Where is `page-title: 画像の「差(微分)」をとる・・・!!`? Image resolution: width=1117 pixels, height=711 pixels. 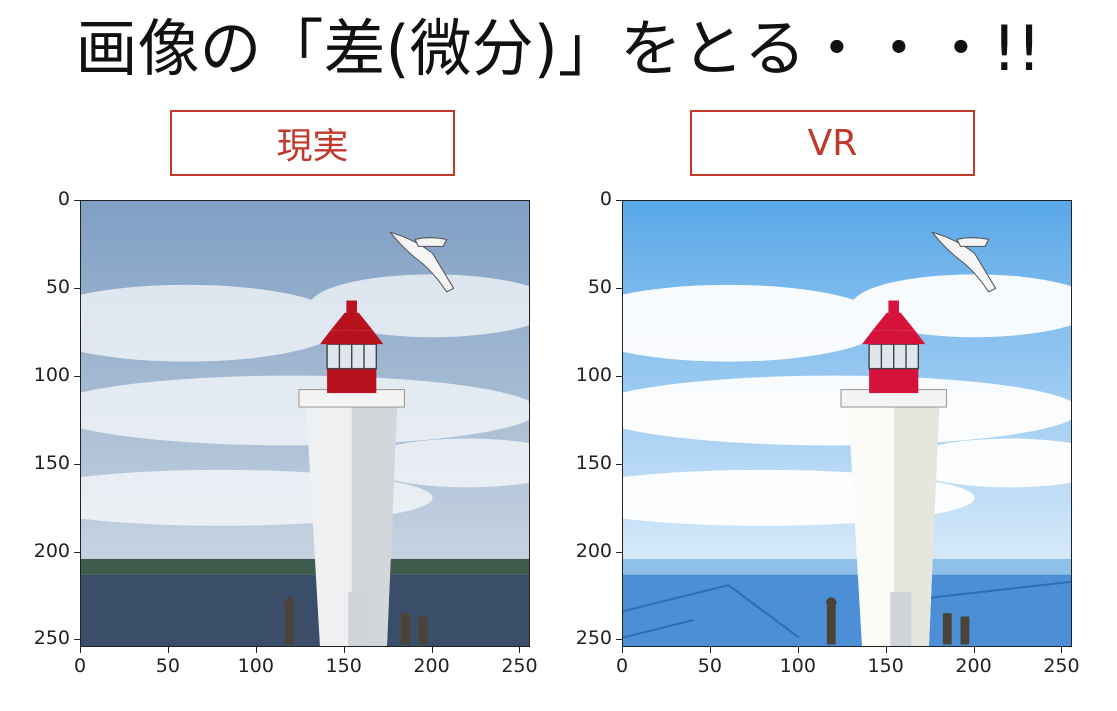
page-title: 画像の「差(微分)」をとる・・・!! is located at coordinates (558, 48).